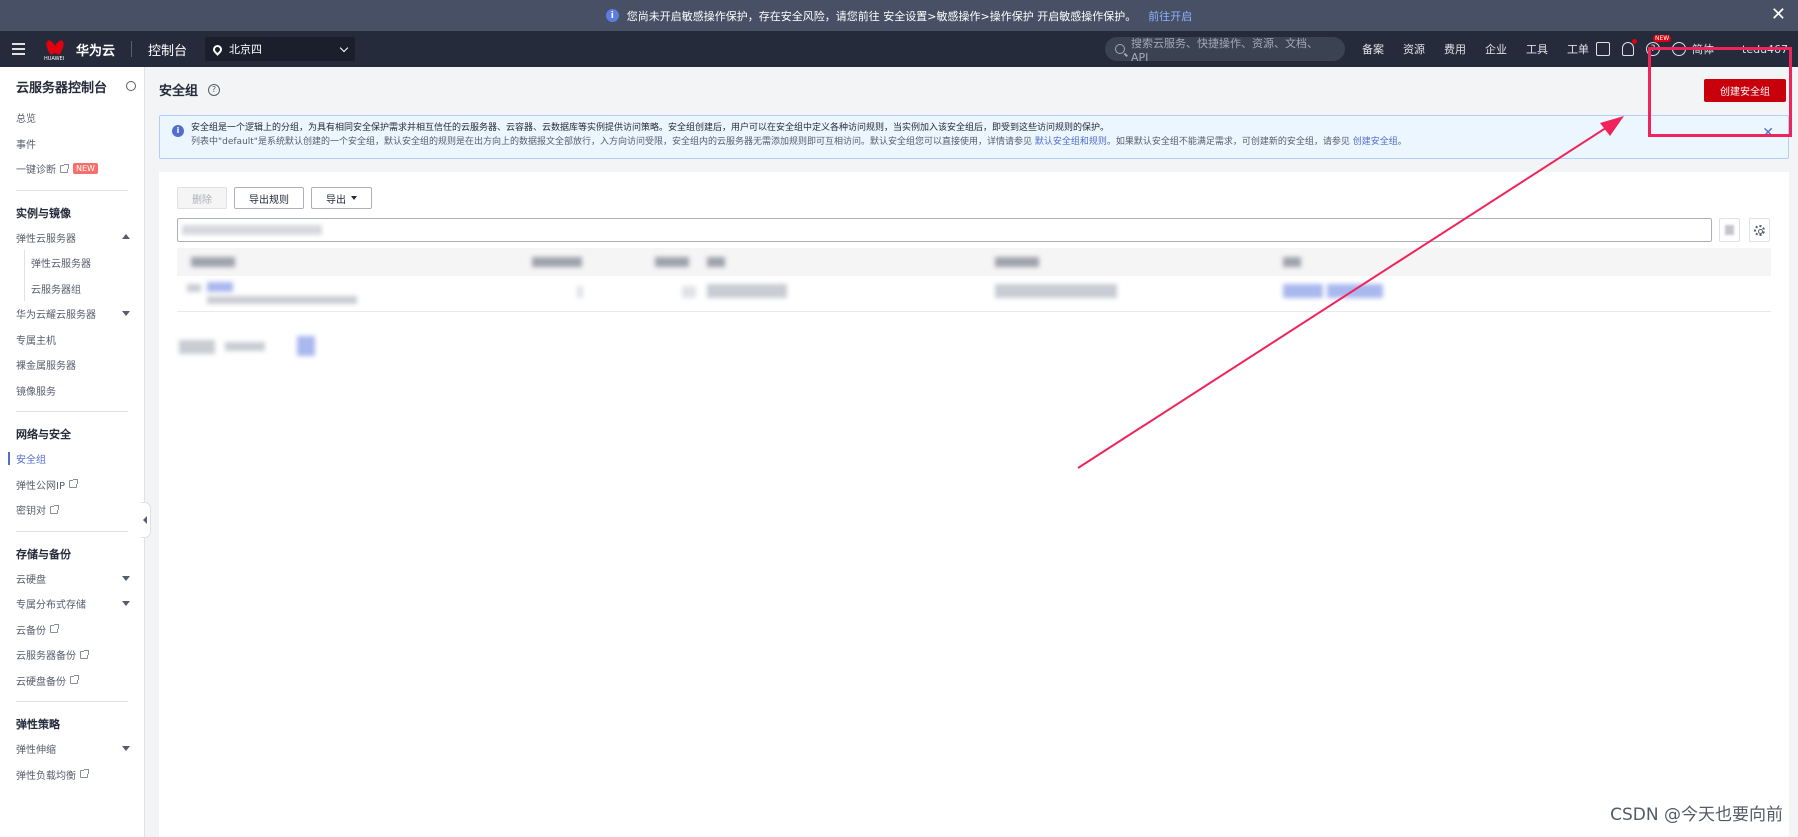 This screenshot has width=1798, height=837. Describe the element at coordinates (1414, 49) in the screenshot. I see `nav-link-resources: 资源` at that location.